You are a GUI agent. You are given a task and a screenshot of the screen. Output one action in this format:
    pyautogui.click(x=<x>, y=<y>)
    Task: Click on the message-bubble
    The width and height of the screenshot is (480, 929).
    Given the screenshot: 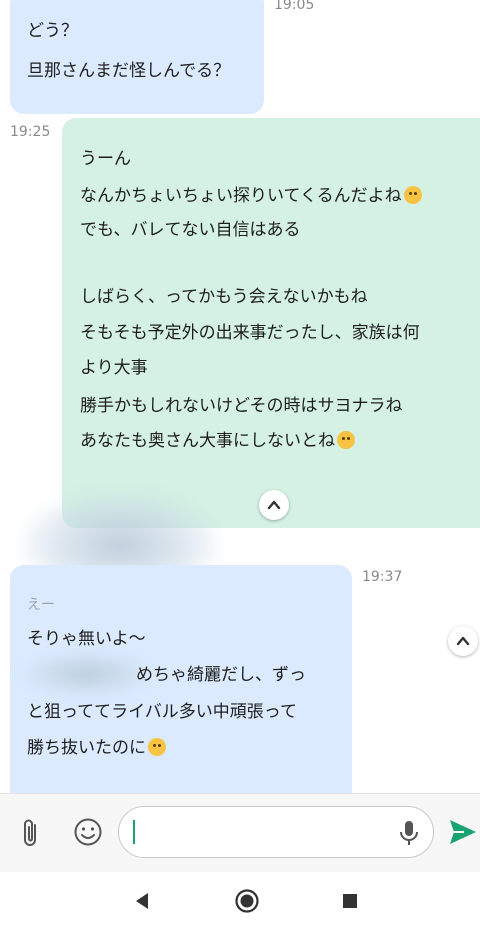 What is the action you would take?
    pyautogui.click(x=137, y=57)
    